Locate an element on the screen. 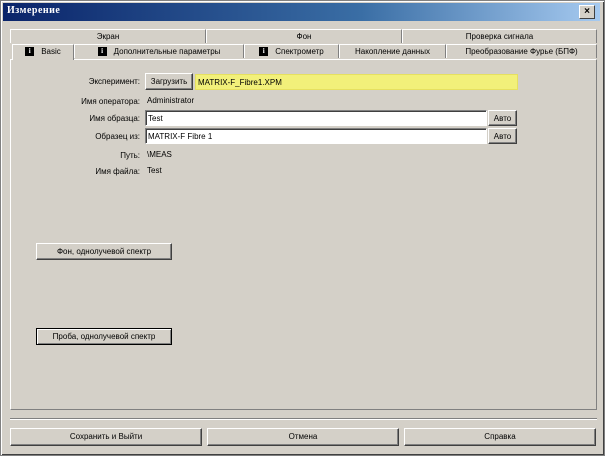  tab-advanced-params: i Дополнительные параметры is located at coordinates (159, 51).